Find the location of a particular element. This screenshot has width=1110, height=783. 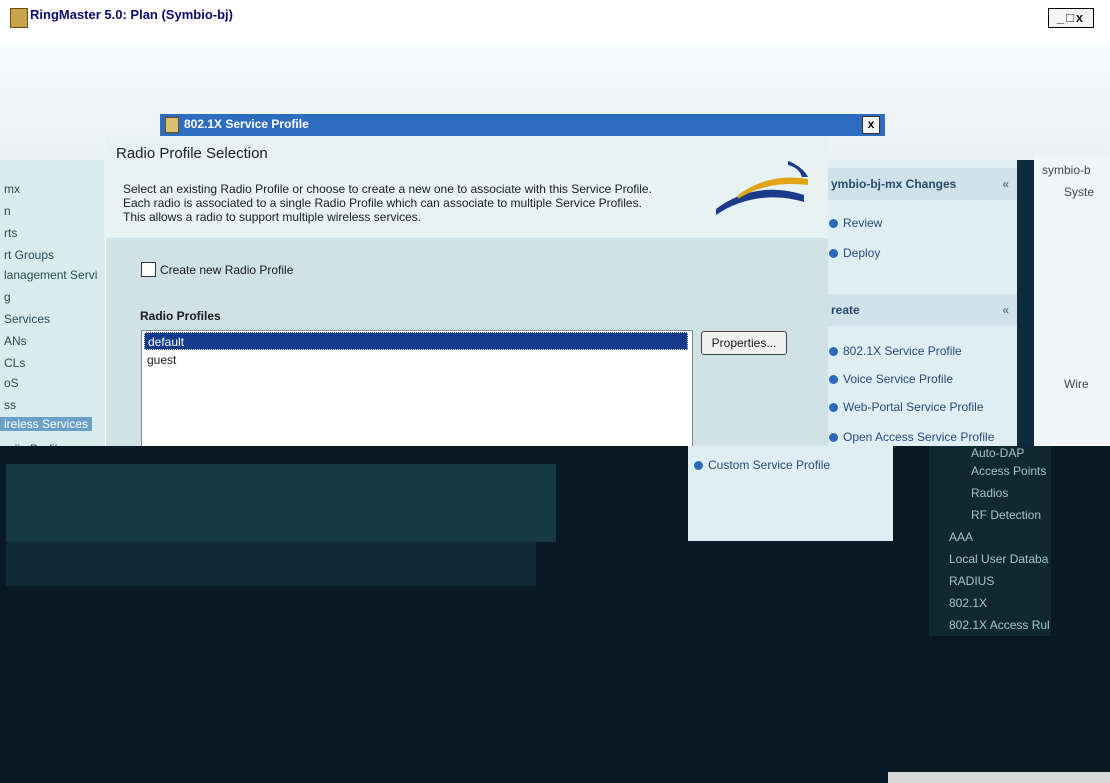

changes-header-label: ymbio-bj-mx Changes is located at coordinates (894, 184).